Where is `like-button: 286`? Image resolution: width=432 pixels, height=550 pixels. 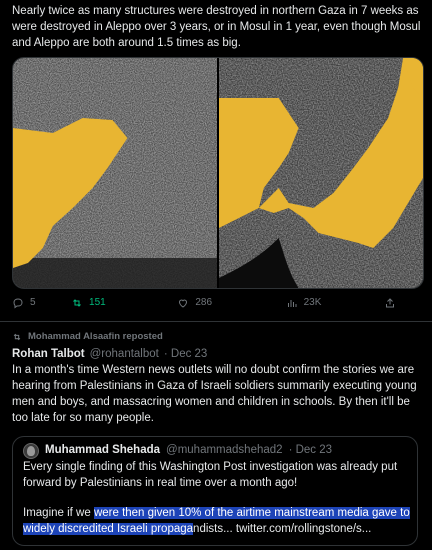 like-button: 286 is located at coordinates (231, 303).